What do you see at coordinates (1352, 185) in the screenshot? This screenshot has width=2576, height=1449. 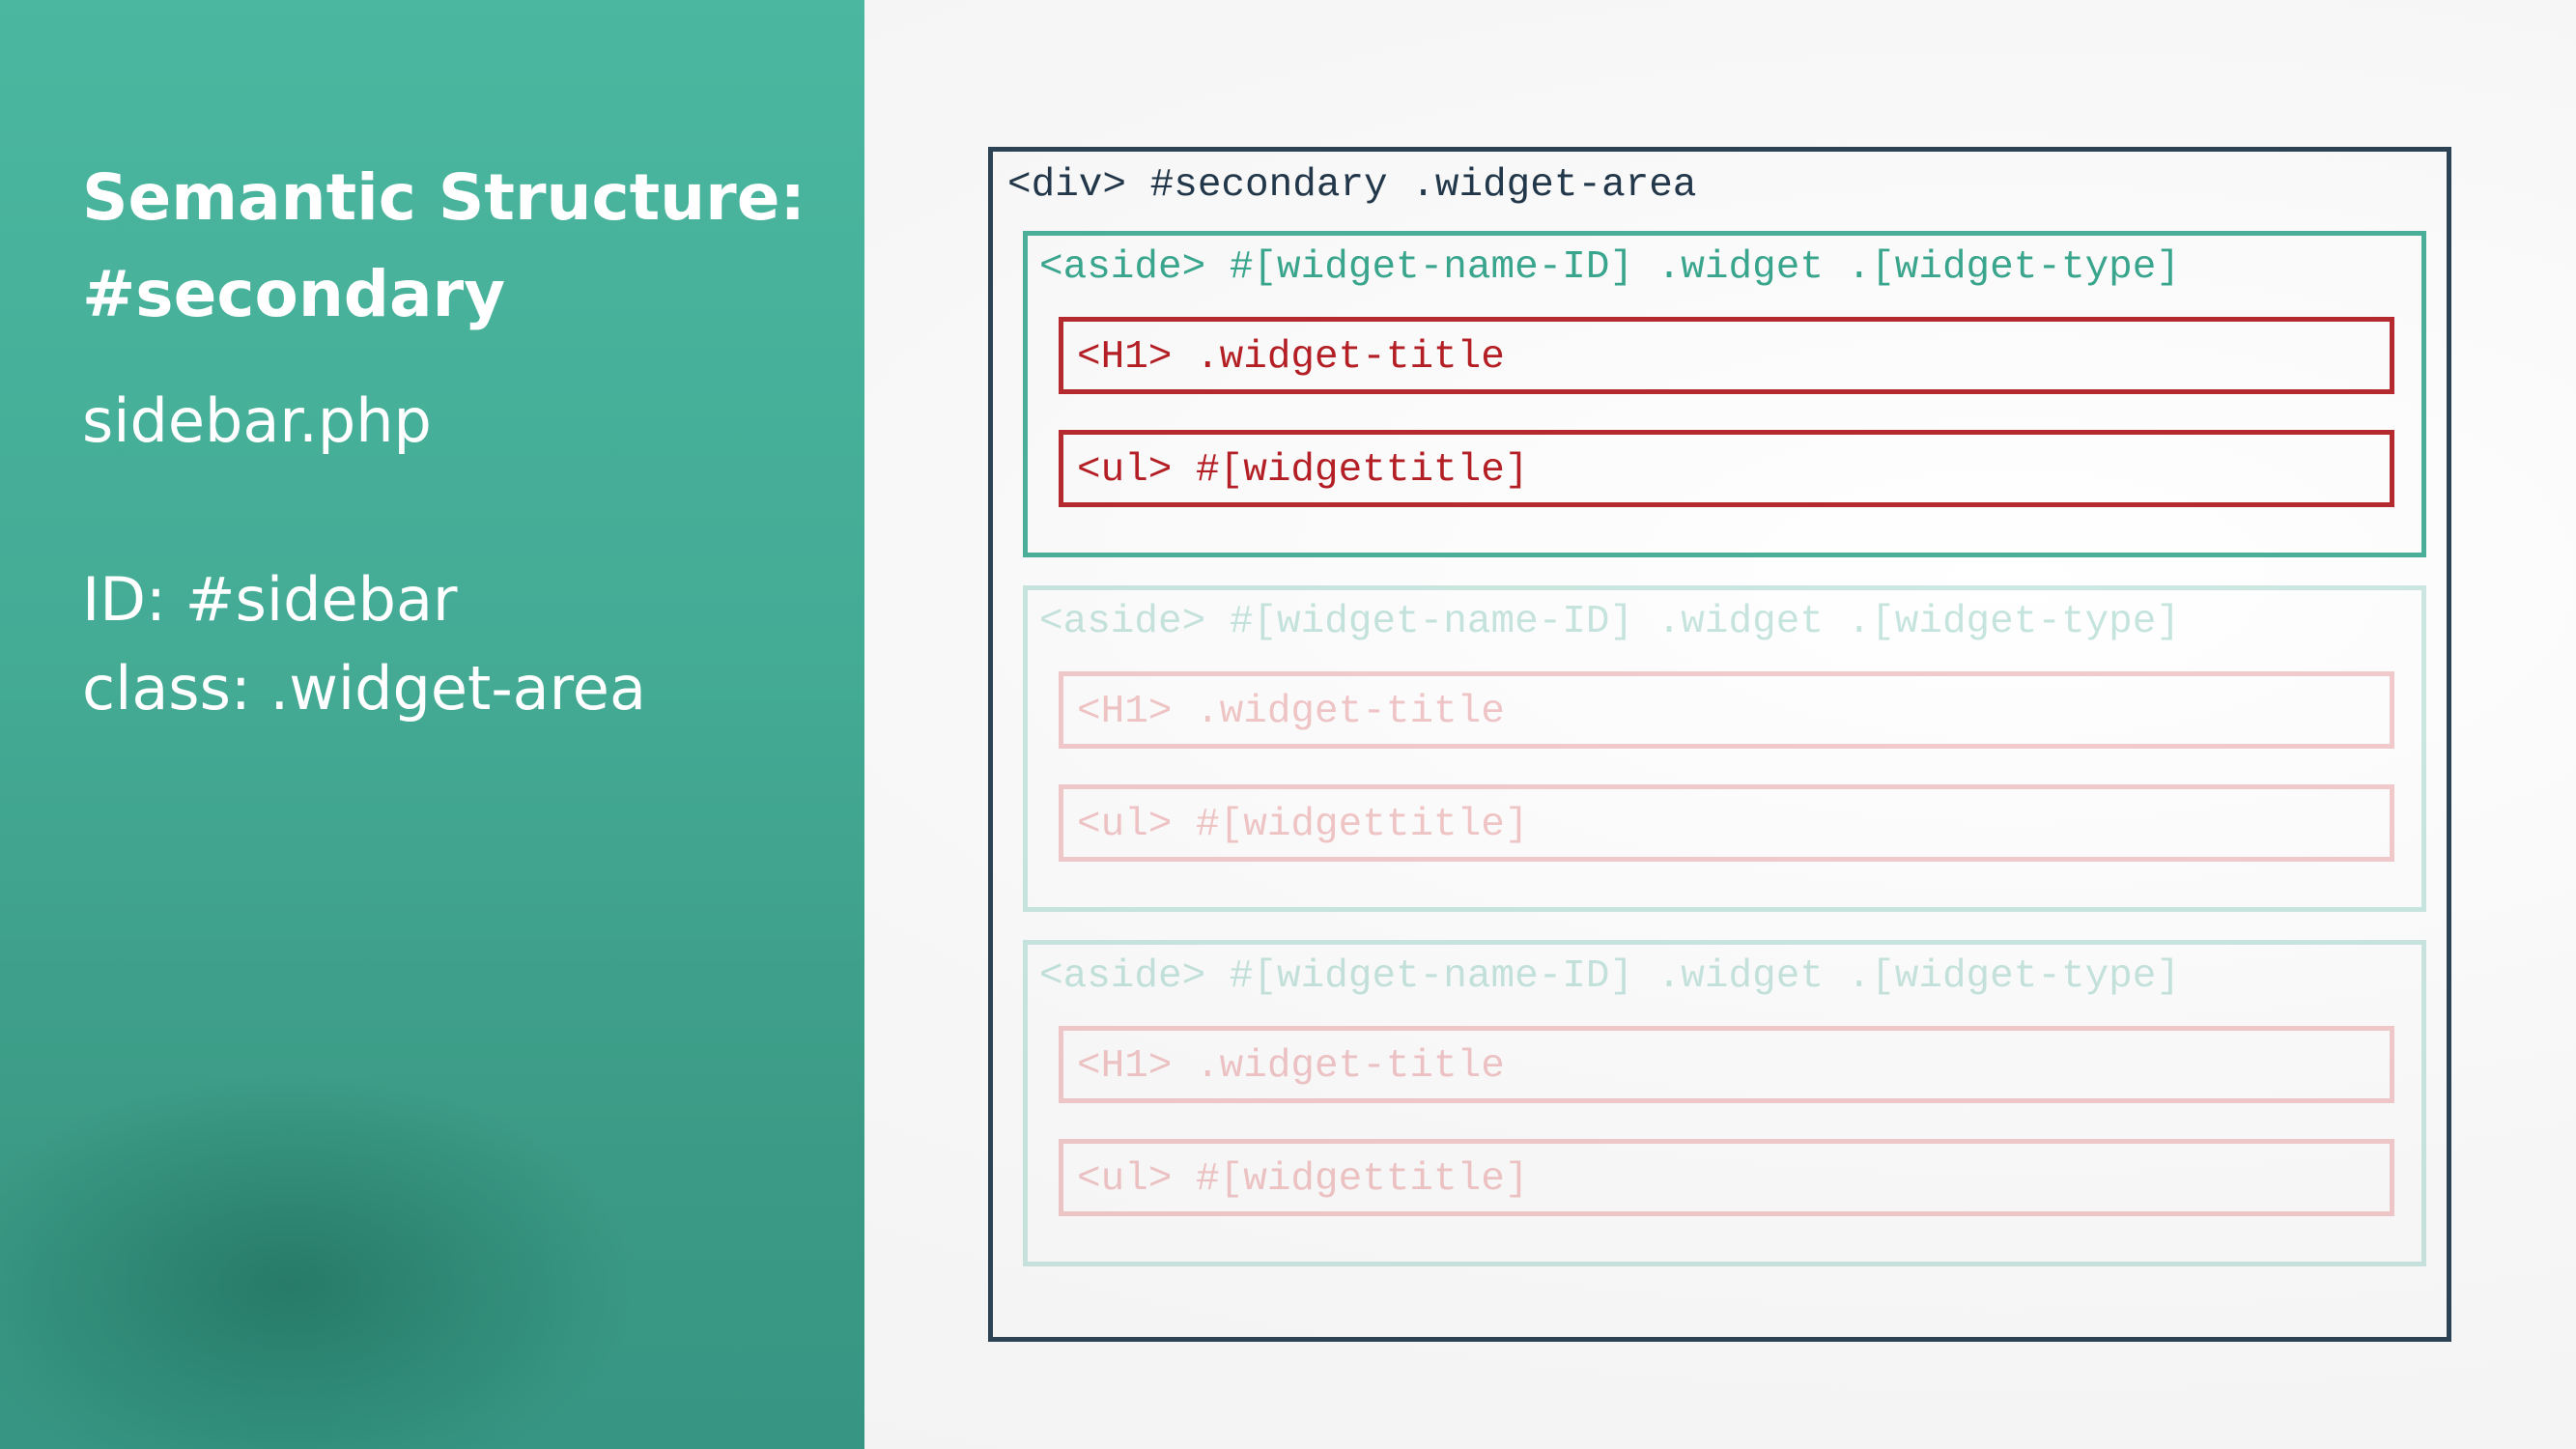 I see `container-label: <div> #secondary .widget-area` at bounding box center [1352, 185].